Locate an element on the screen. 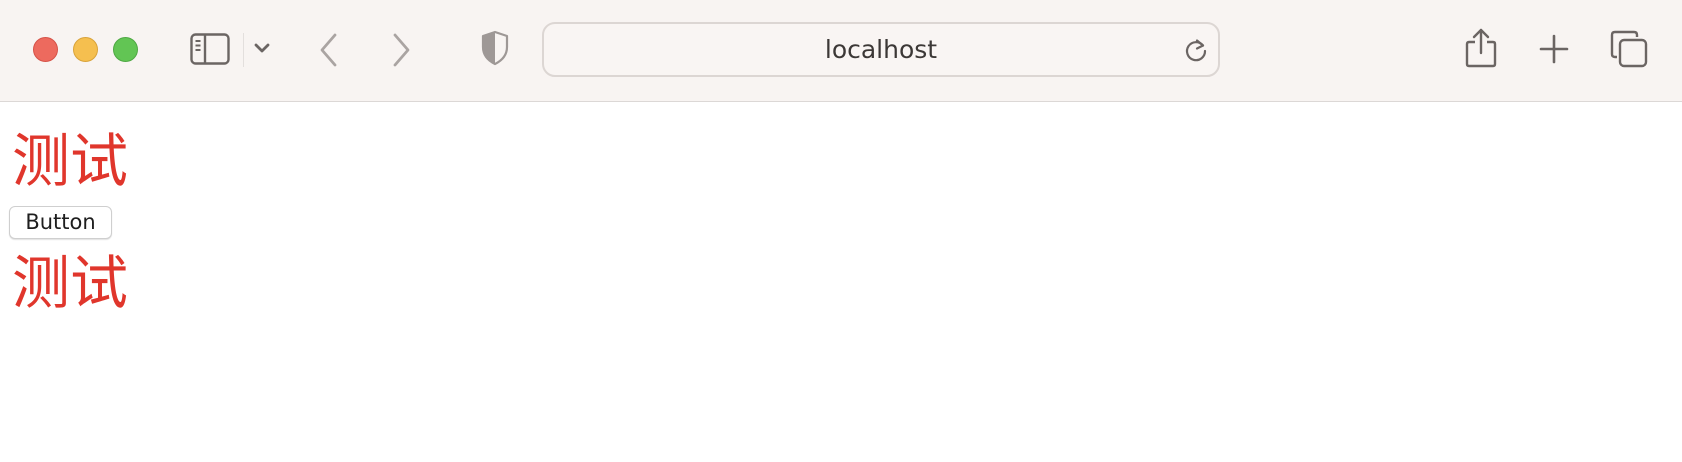 This screenshot has width=1682, height=462. tabs-overview-icon is located at coordinates (1629, 49).